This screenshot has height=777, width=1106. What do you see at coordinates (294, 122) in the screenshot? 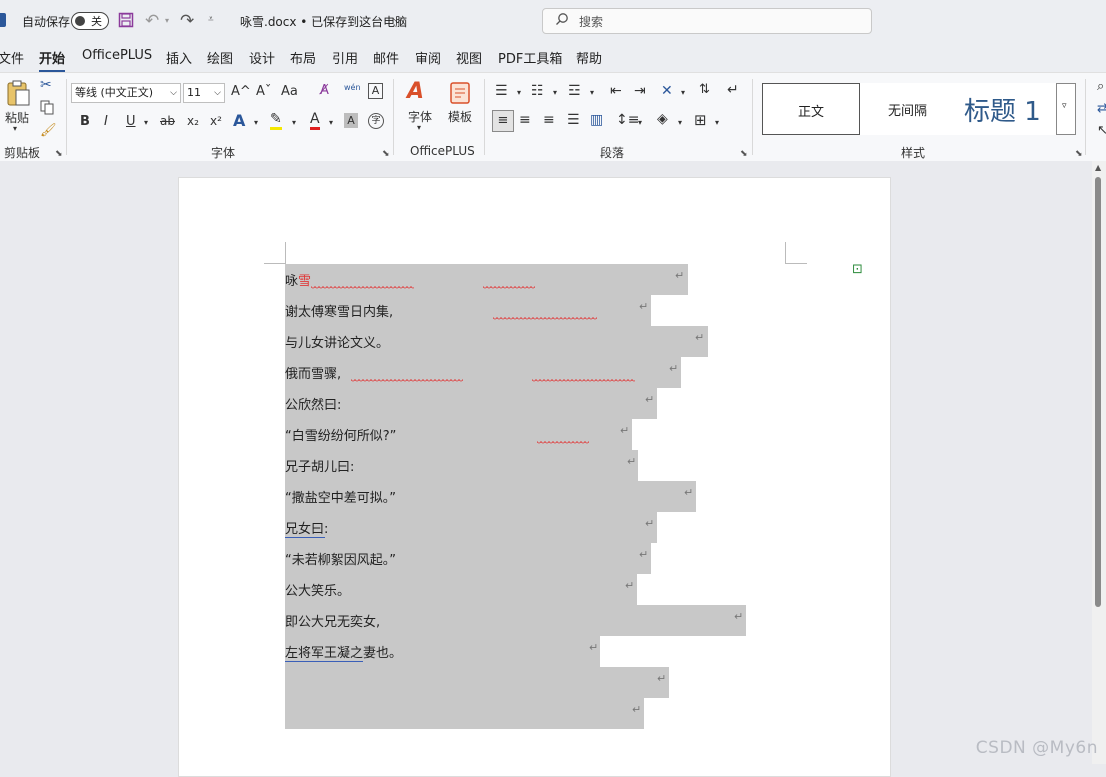
I see `highlight-dropdown-icon: ▾` at bounding box center [294, 122].